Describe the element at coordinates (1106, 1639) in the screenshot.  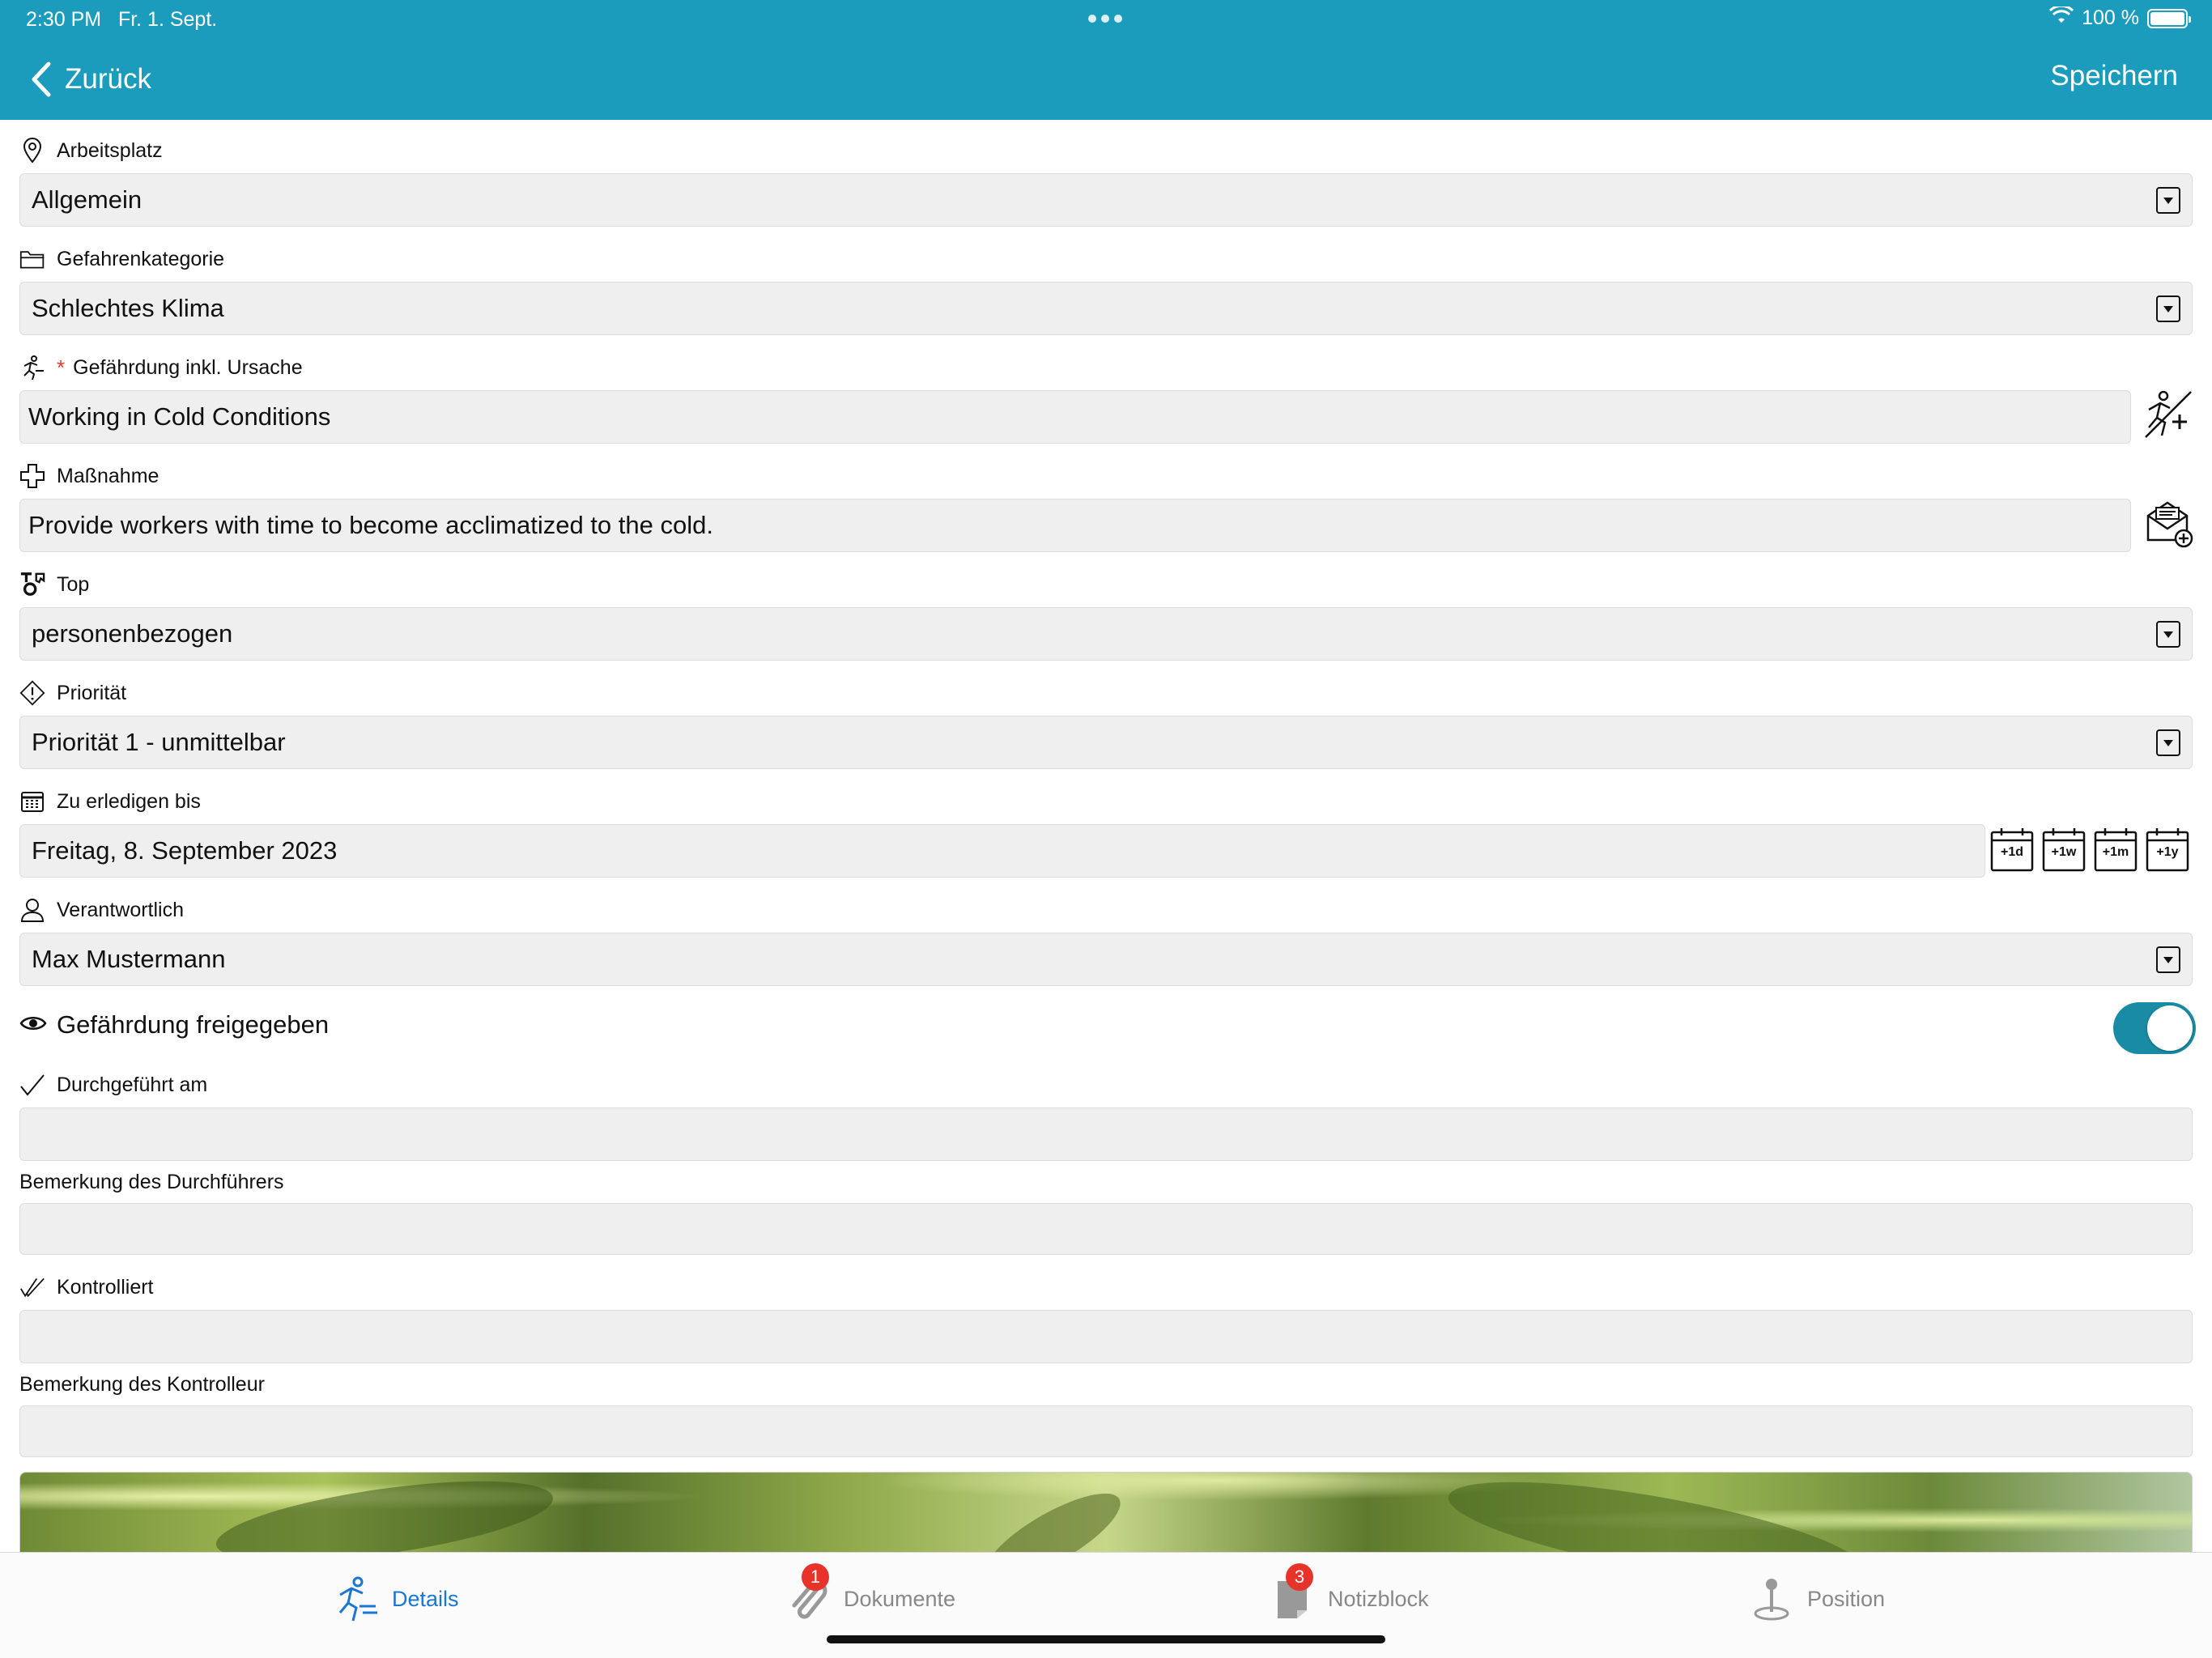
I see `home-indicator` at that location.